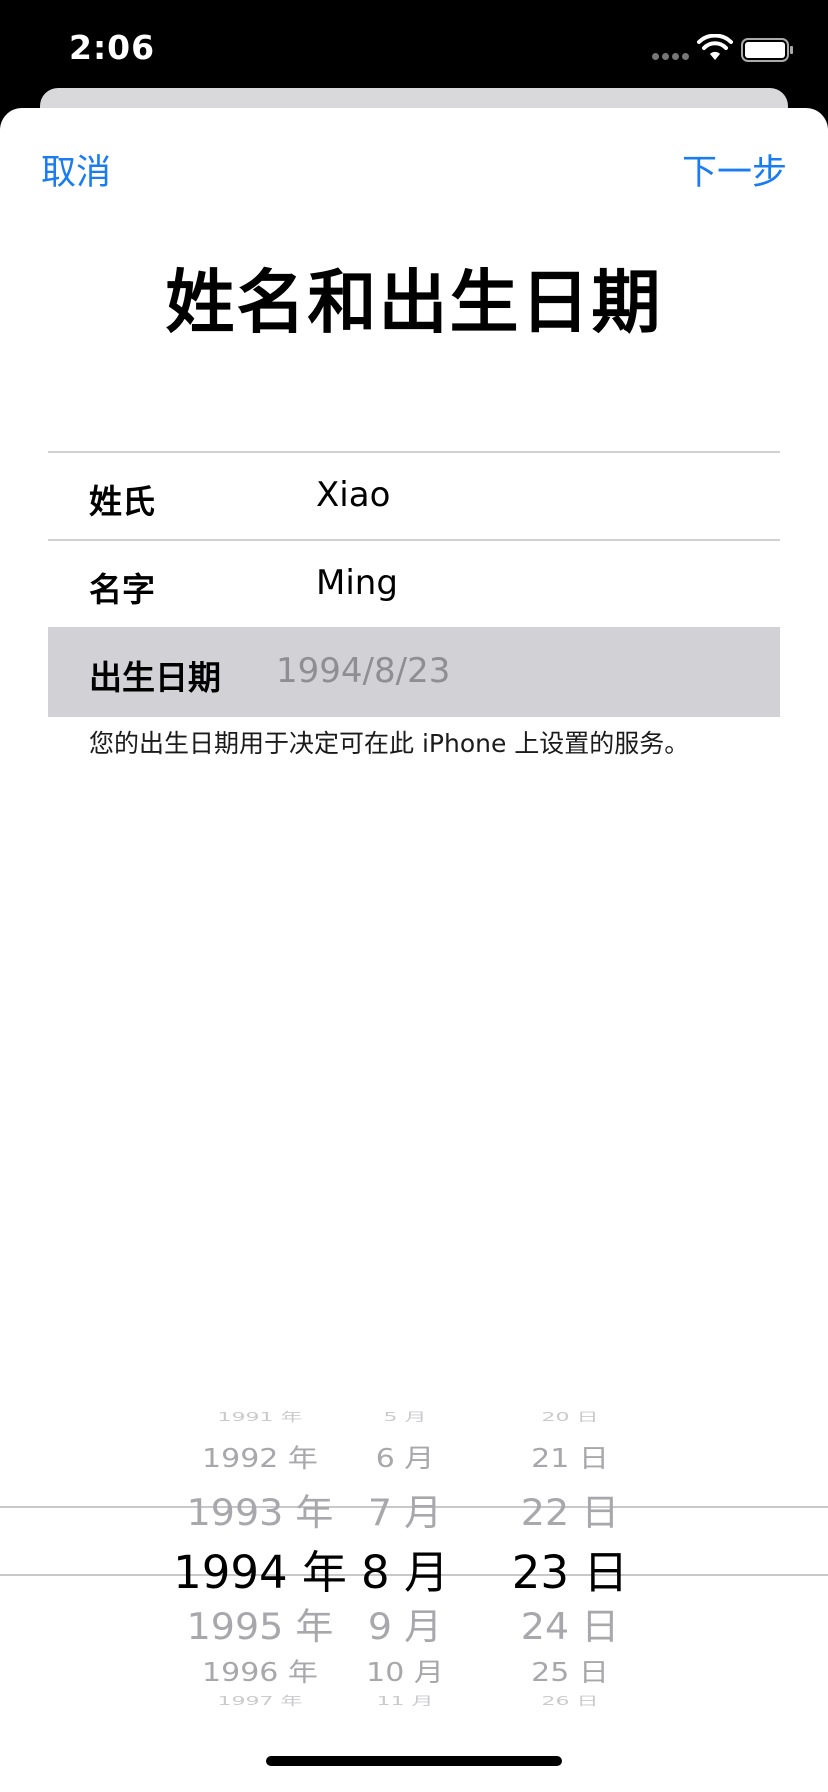  Describe the element at coordinates (405, 1416) in the screenshot. I see `picker-month-option: 5 月` at that location.